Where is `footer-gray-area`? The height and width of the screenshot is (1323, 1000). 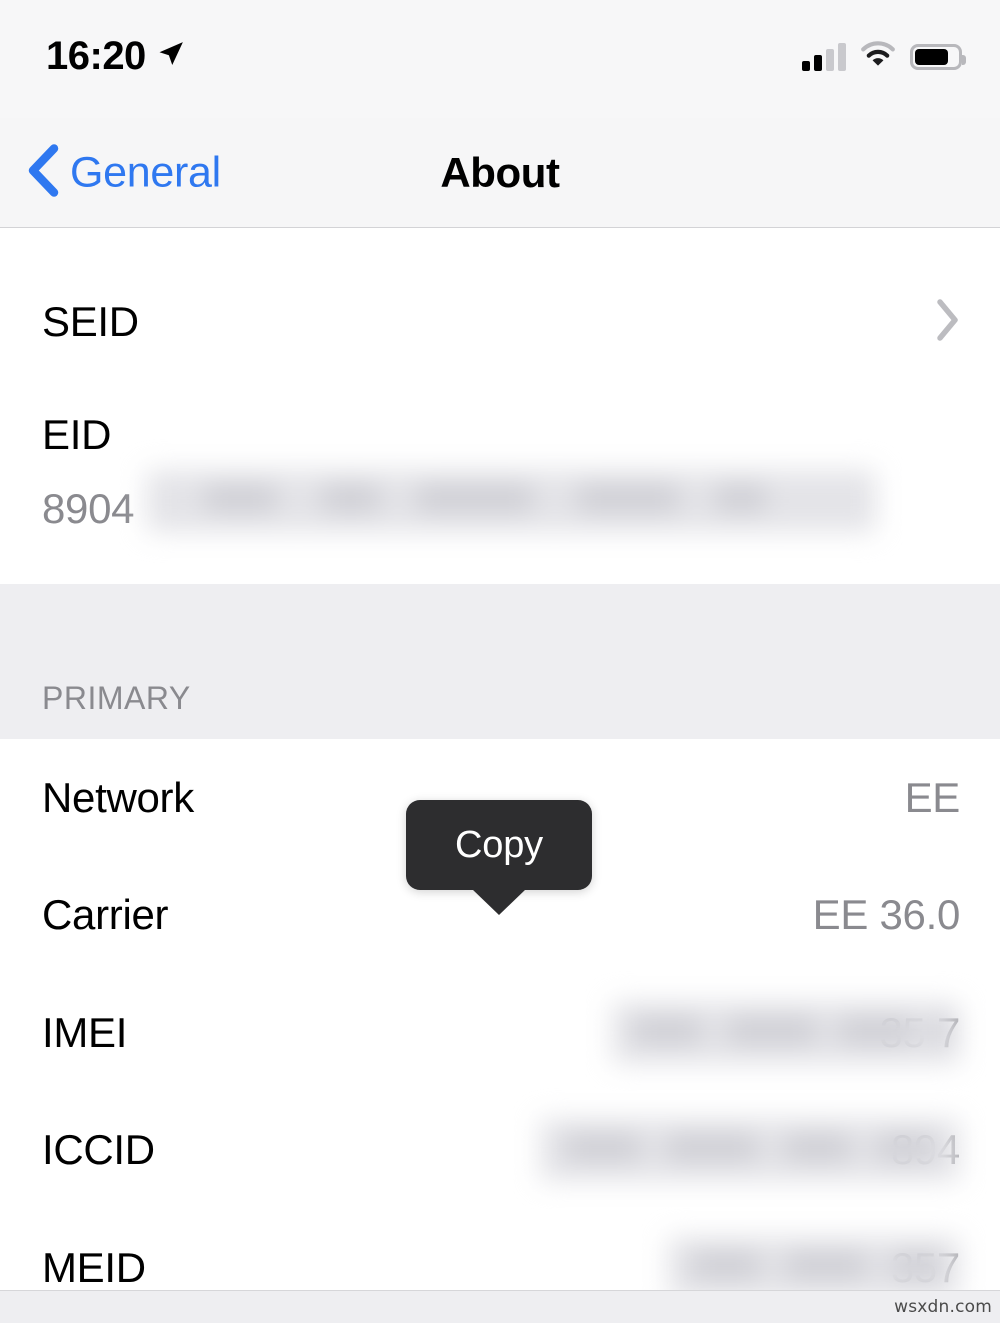
footer-gray-area is located at coordinates (500, 1306).